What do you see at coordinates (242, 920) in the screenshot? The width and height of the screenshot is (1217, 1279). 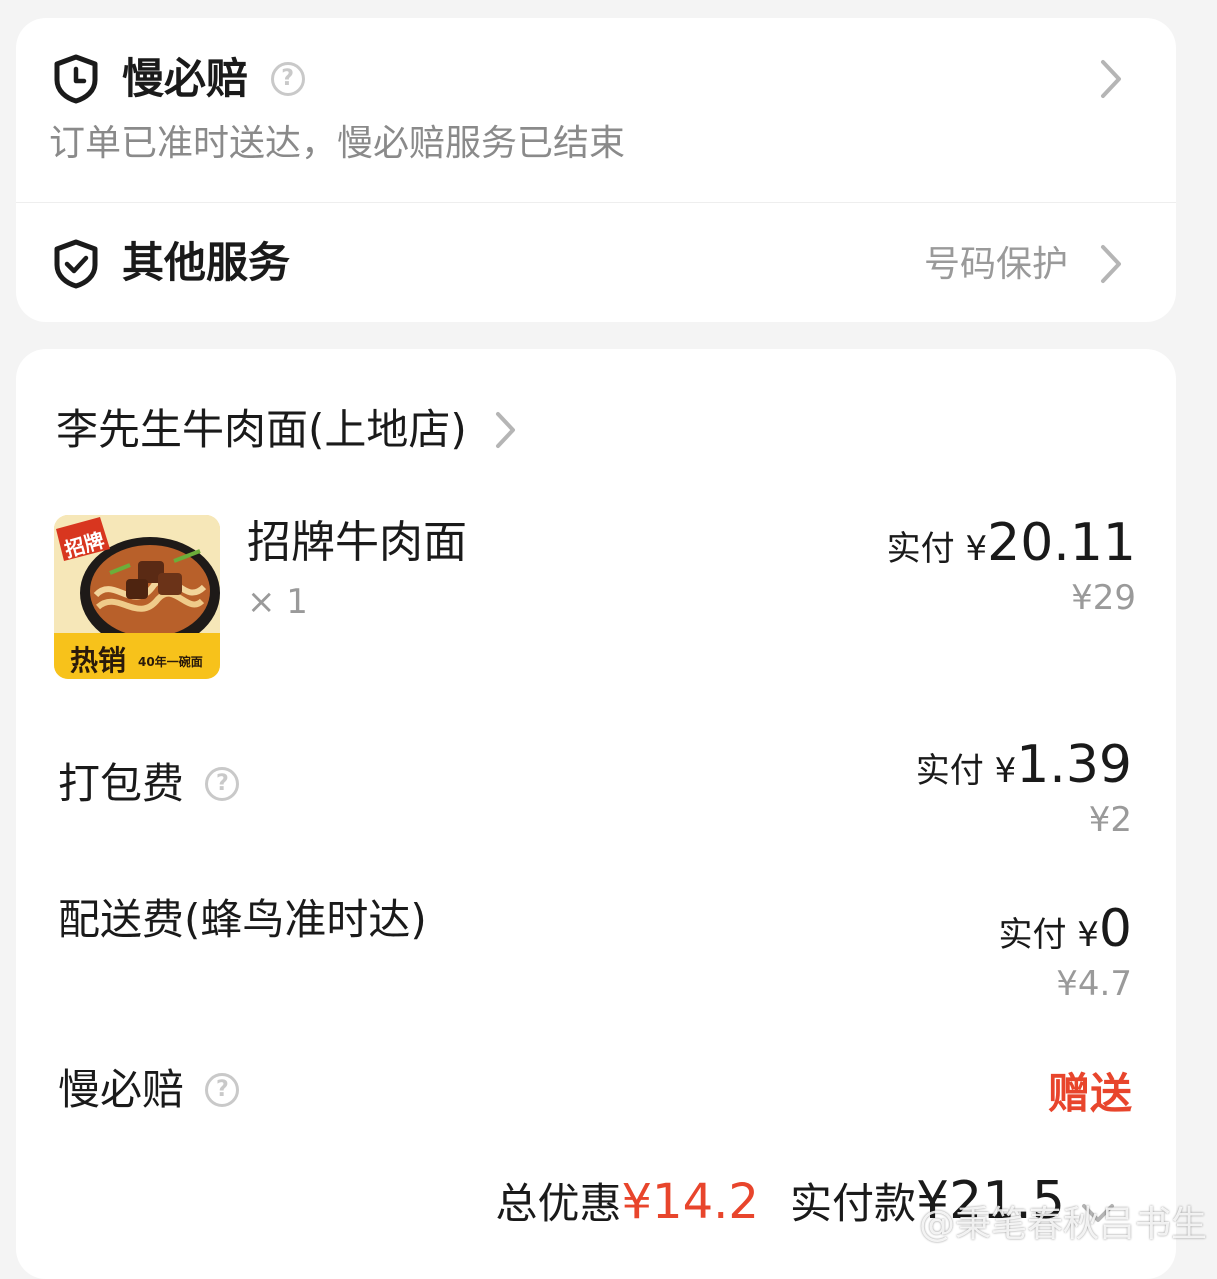 I see `delivery-fee-label: 配送费(蜂鸟准时达)` at bounding box center [242, 920].